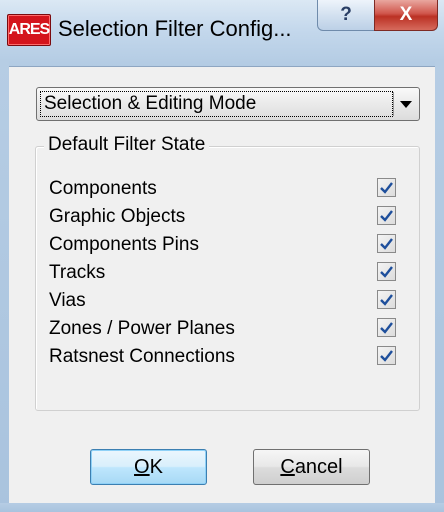  Describe the element at coordinates (222, 507) in the screenshot. I see `window-frame-bottom` at that location.